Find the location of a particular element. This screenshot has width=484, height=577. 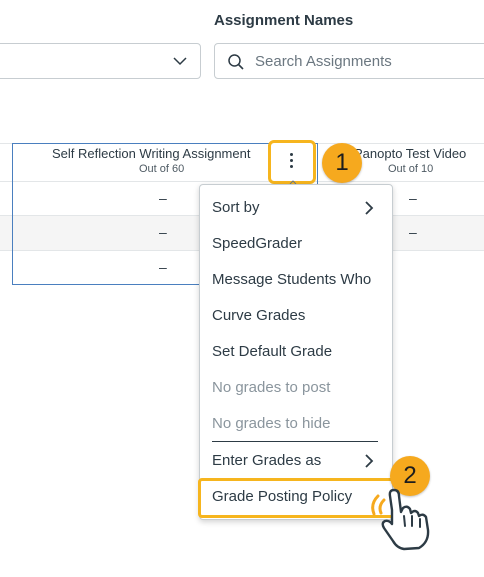

search-assignments-input is located at coordinates (369, 61).